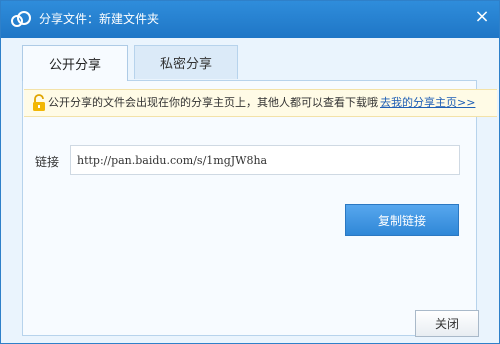 Image resolution: width=500 pixels, height=344 pixels. I want to click on link-label: 链接, so click(47, 162).